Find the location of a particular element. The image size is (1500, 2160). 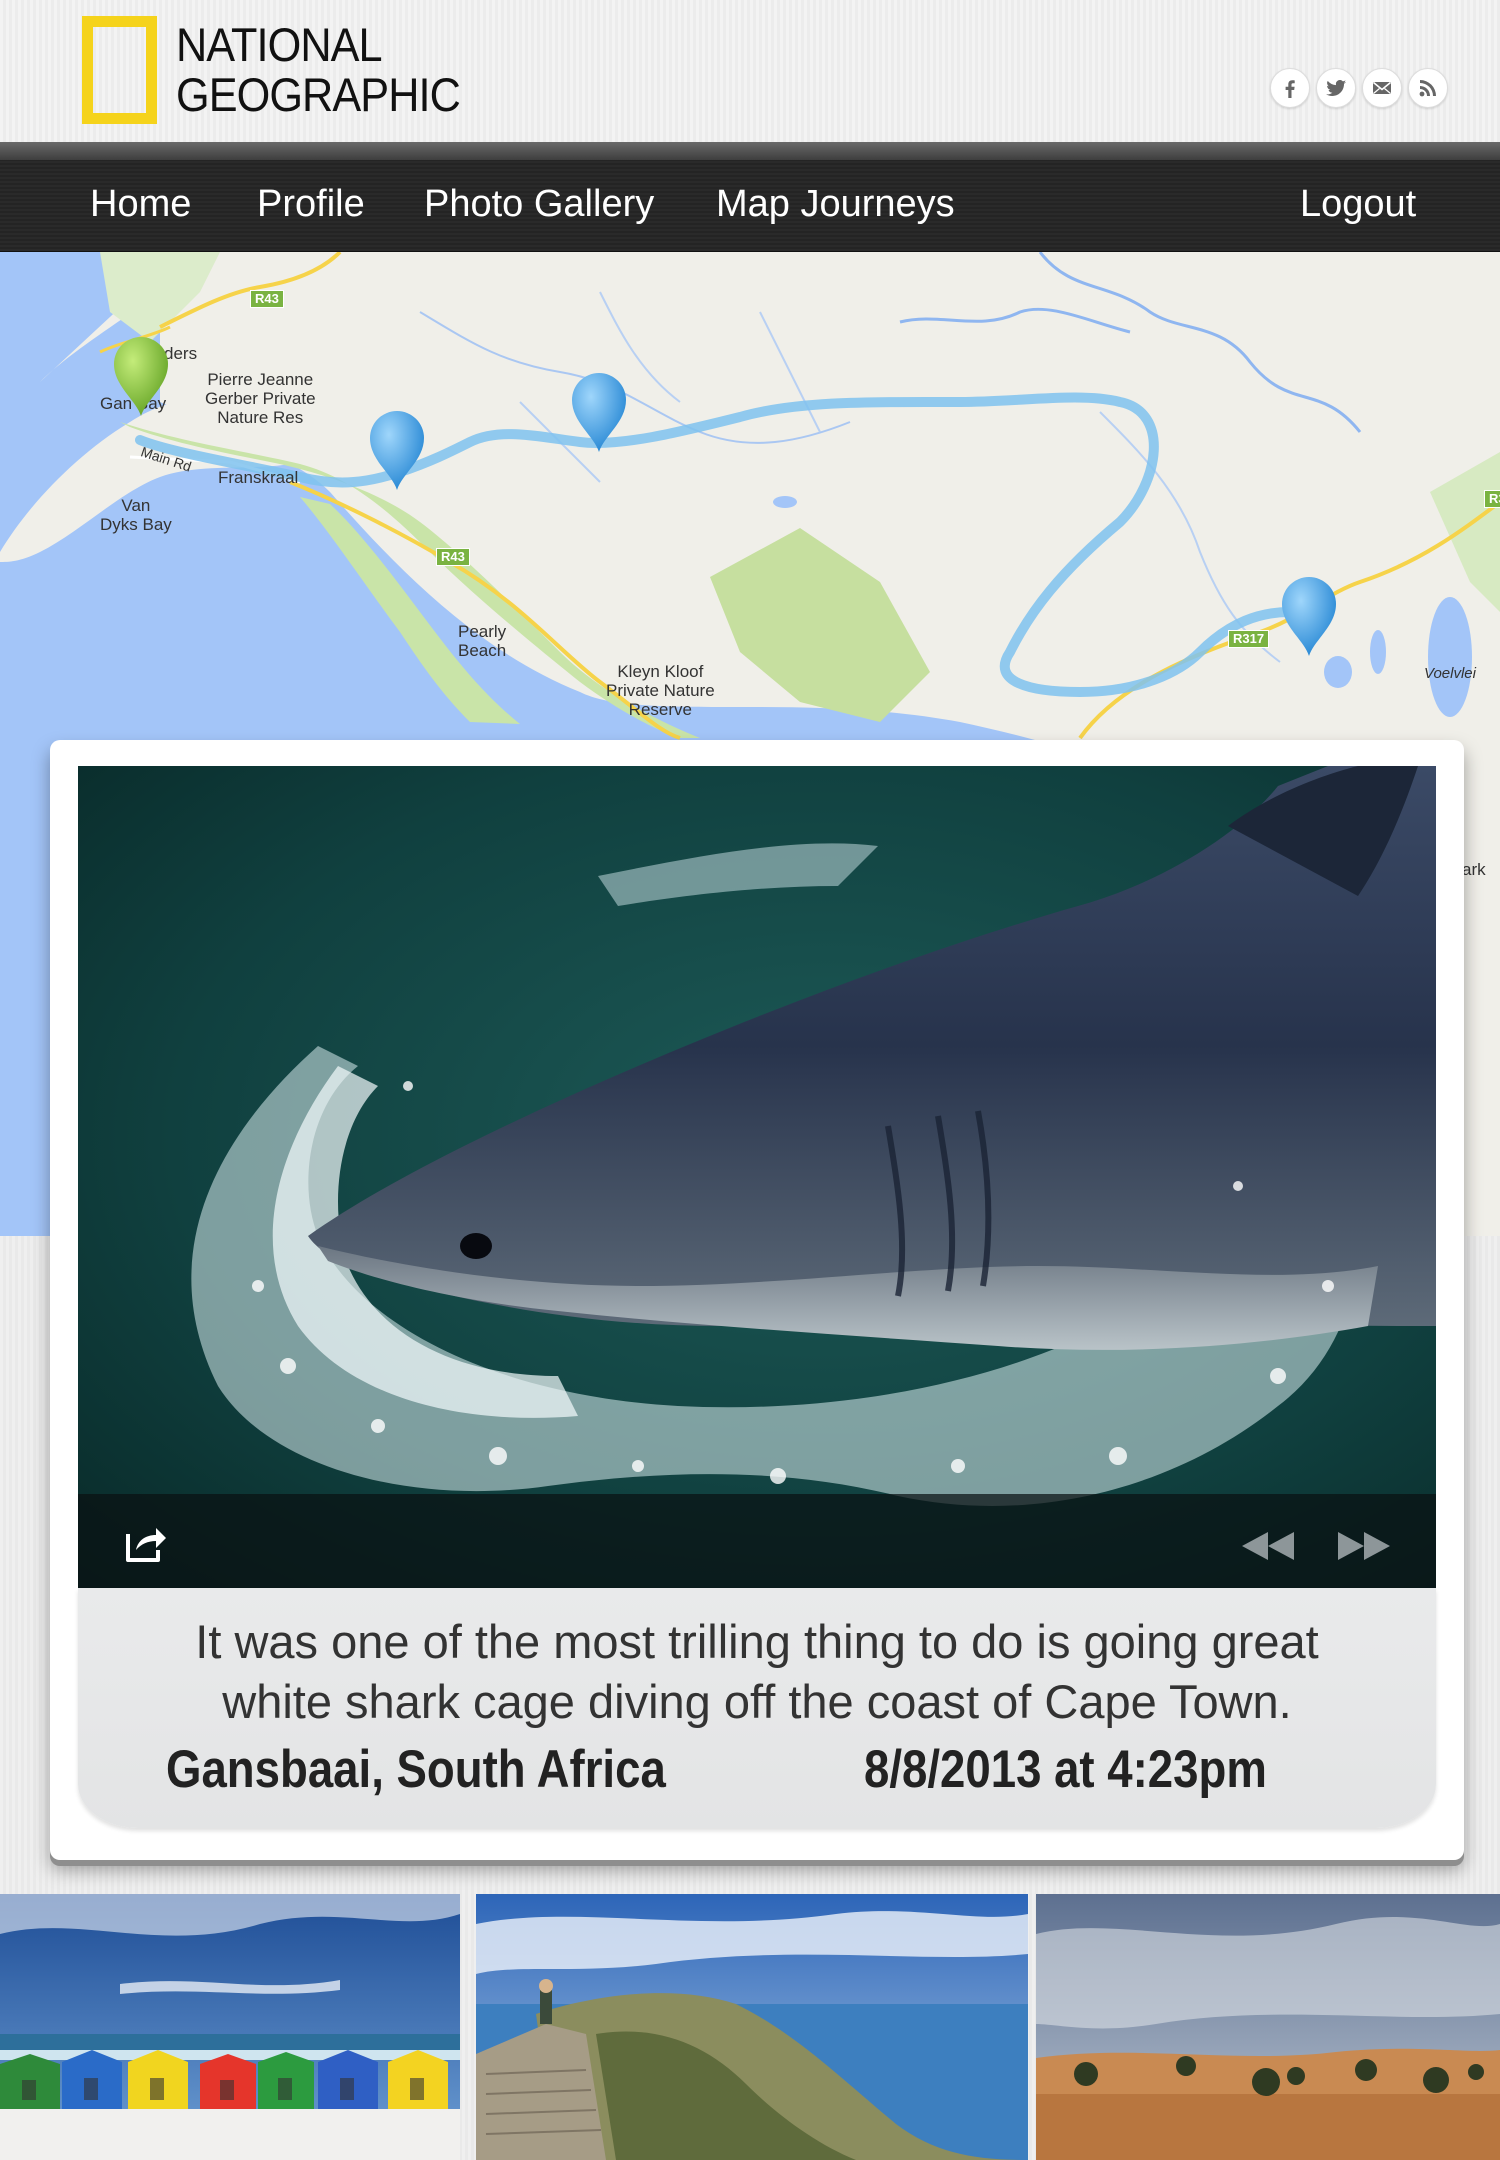

site-header: NATIONAL GEOGRAPHIC is located at coordinates (750, 71).